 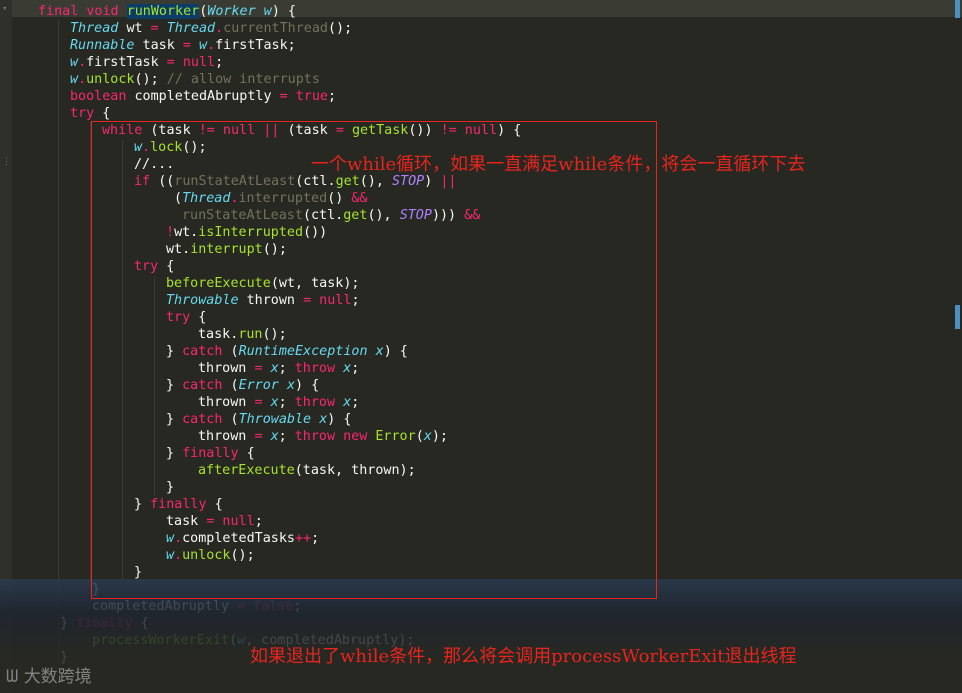 I want to click on code-line: w.unlock(); // allow interrupts, so click(x=195, y=79).